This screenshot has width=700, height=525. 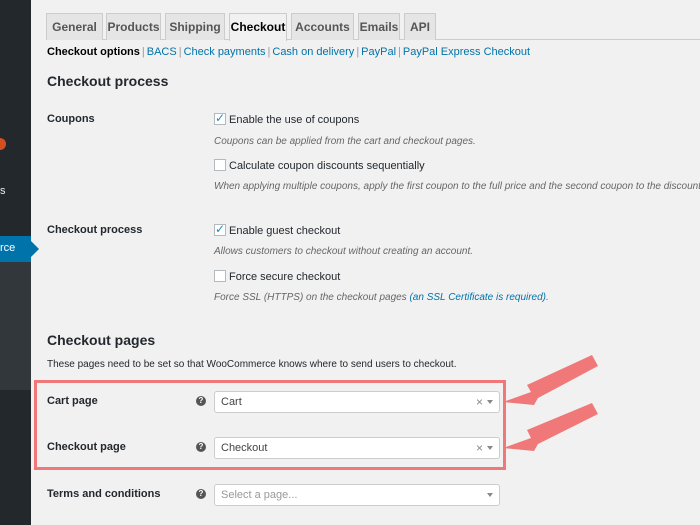 I want to click on annotation-arrows, so click(x=550, y=403).